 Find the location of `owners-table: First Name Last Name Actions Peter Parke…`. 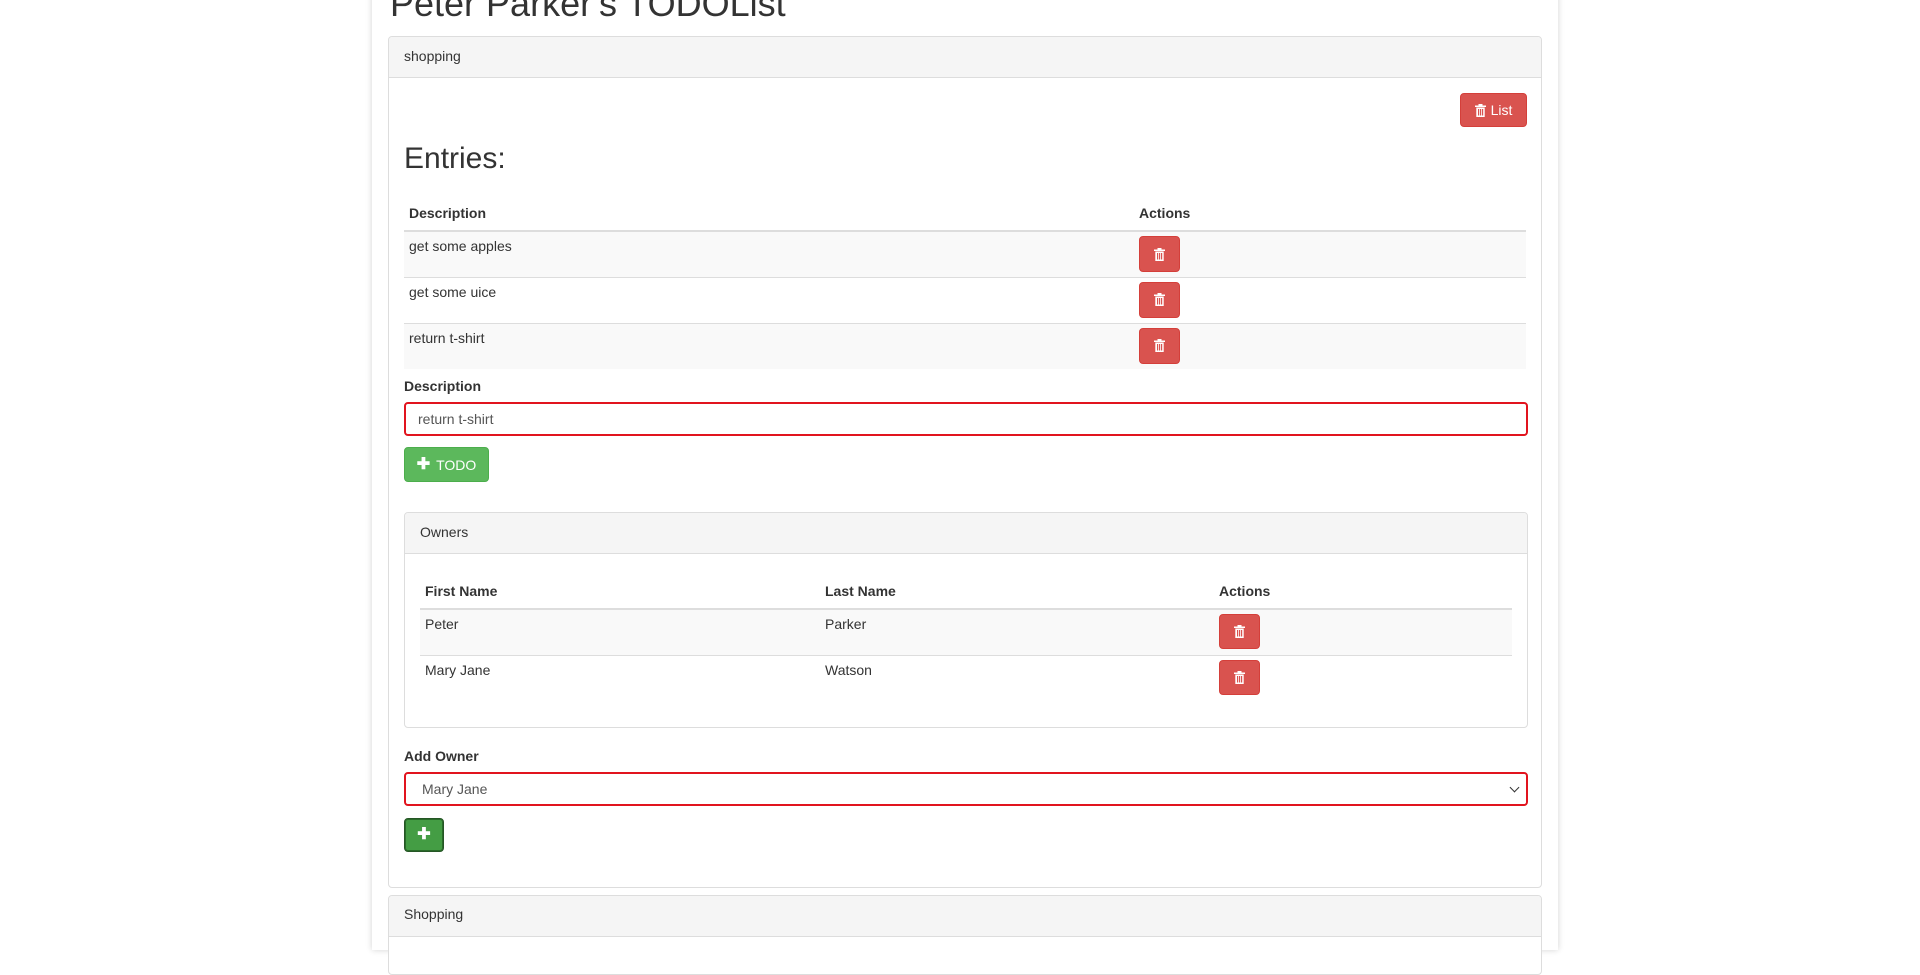

owners-table: First Name Last Name Actions Peter Parke… is located at coordinates (966, 635).